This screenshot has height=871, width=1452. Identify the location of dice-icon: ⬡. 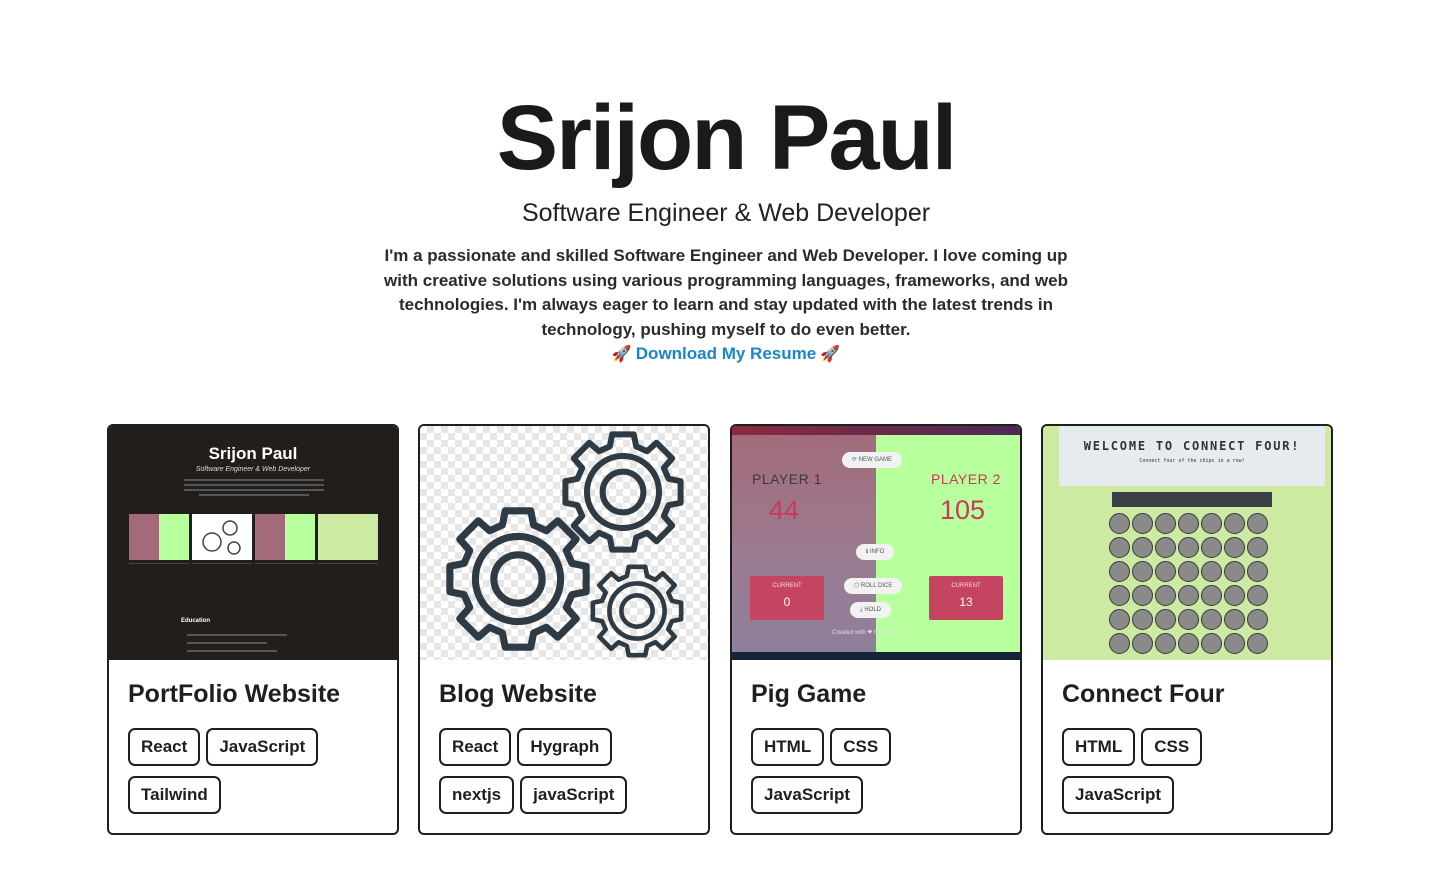
(857, 586).